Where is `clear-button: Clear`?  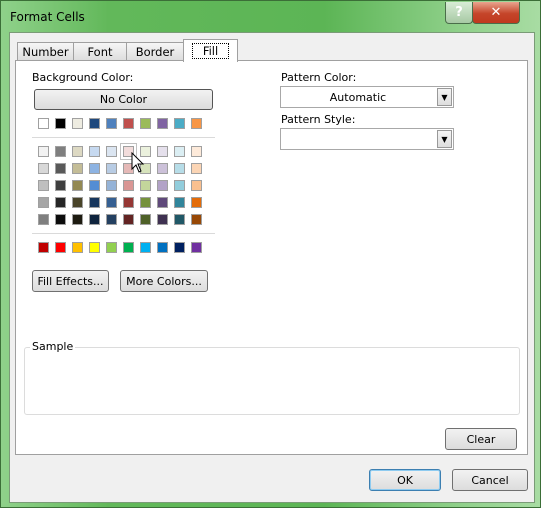
clear-button: Clear is located at coordinates (481, 439).